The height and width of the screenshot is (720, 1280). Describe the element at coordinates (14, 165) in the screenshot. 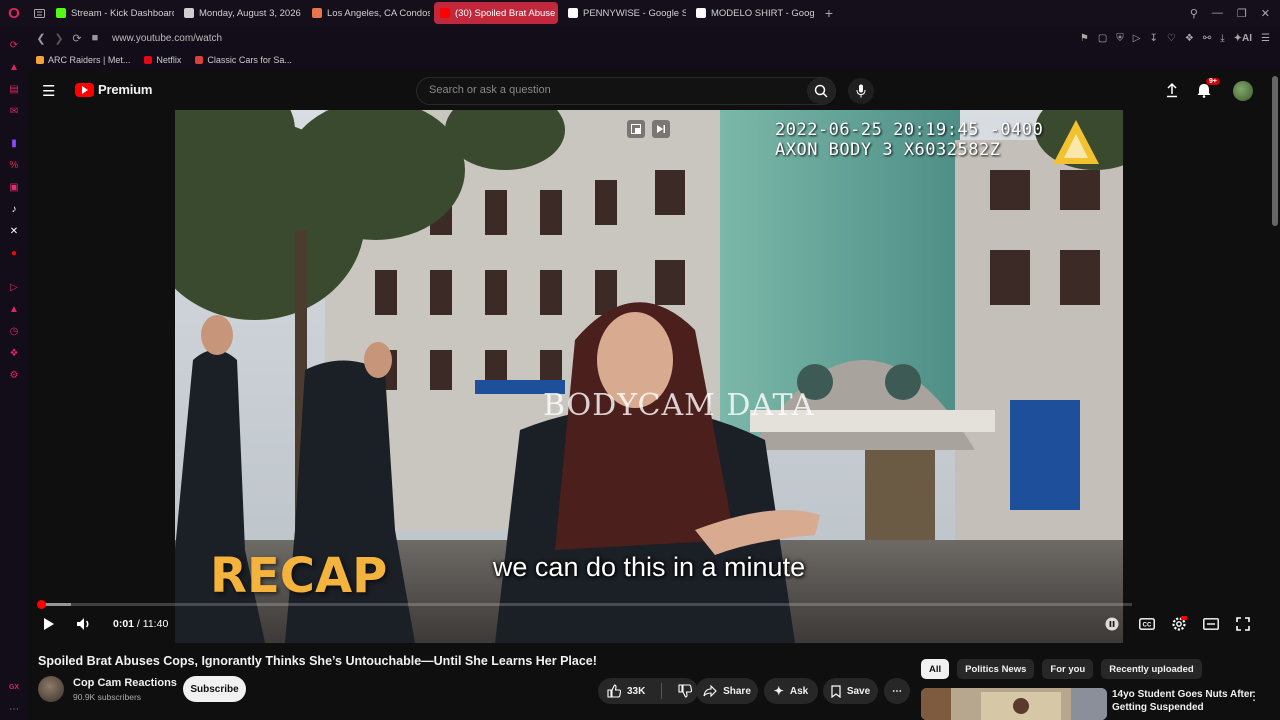

I see `sidebar-discord-icon: %` at that location.